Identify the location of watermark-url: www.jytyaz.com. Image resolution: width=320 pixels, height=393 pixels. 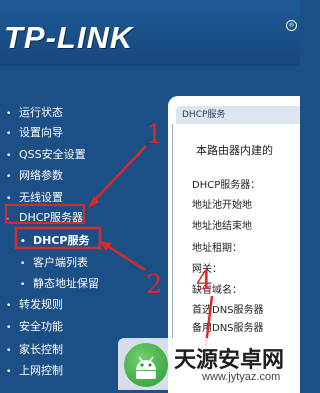
(241, 377).